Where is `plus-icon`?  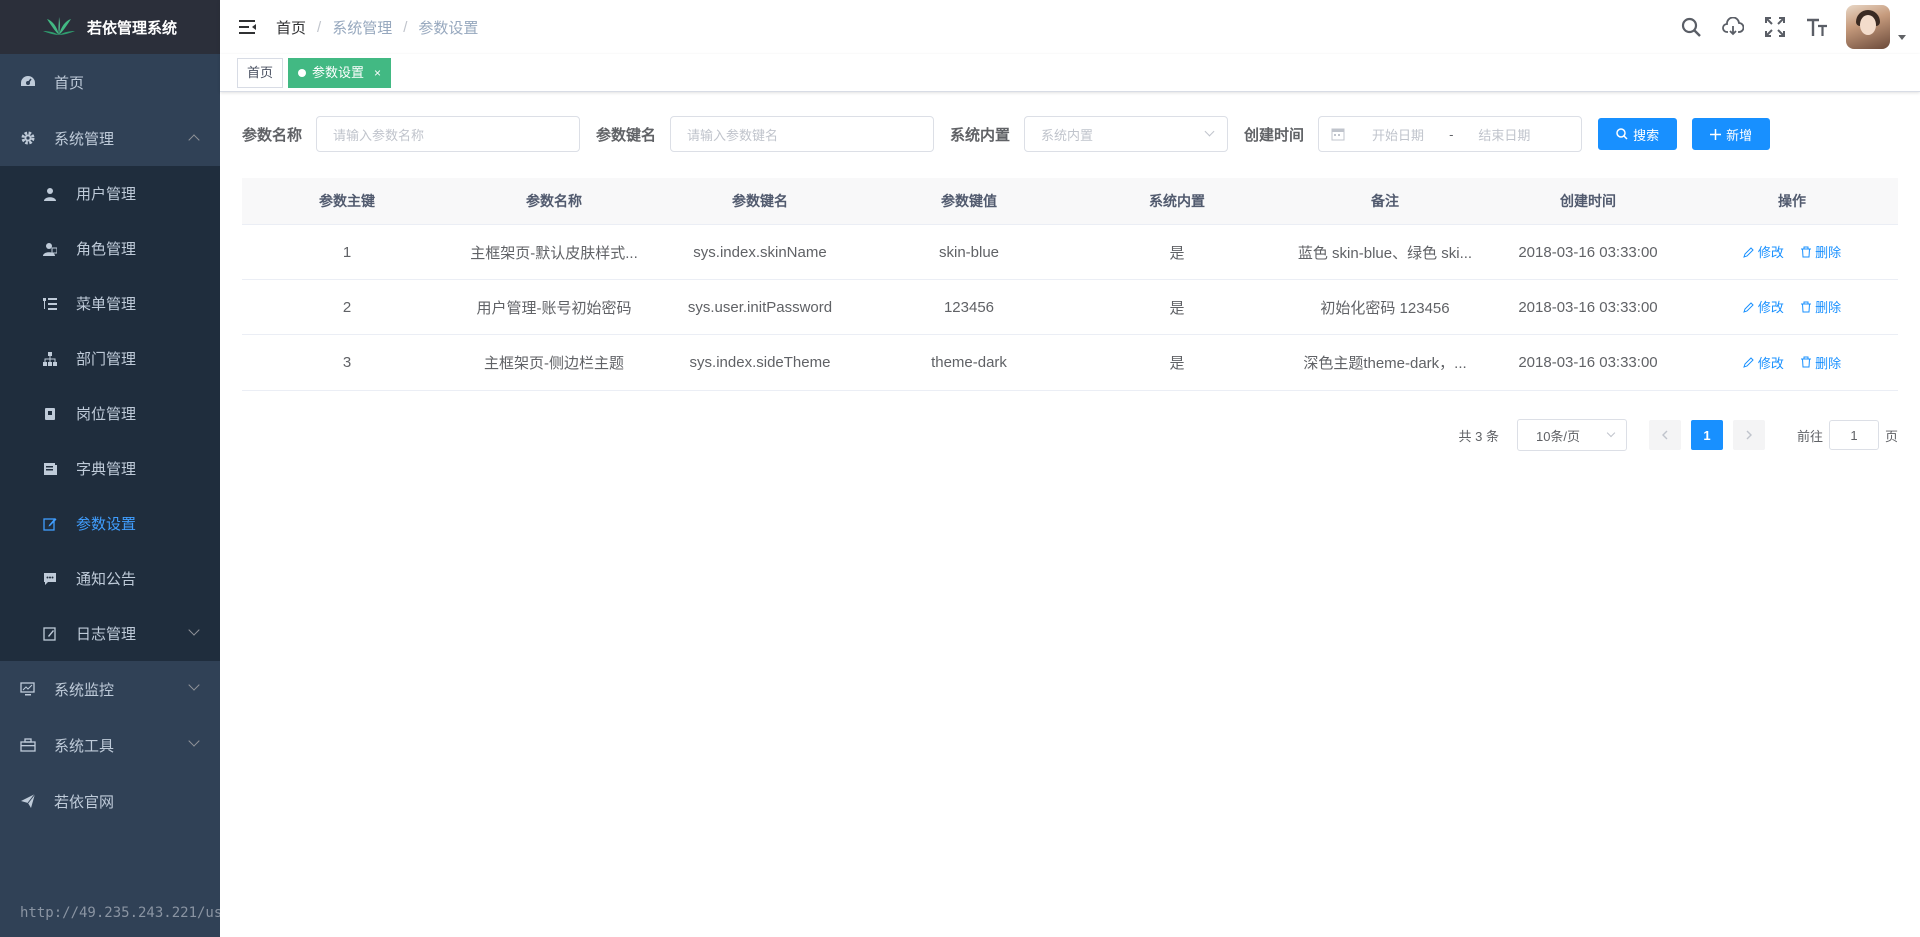 plus-icon is located at coordinates (1716, 134).